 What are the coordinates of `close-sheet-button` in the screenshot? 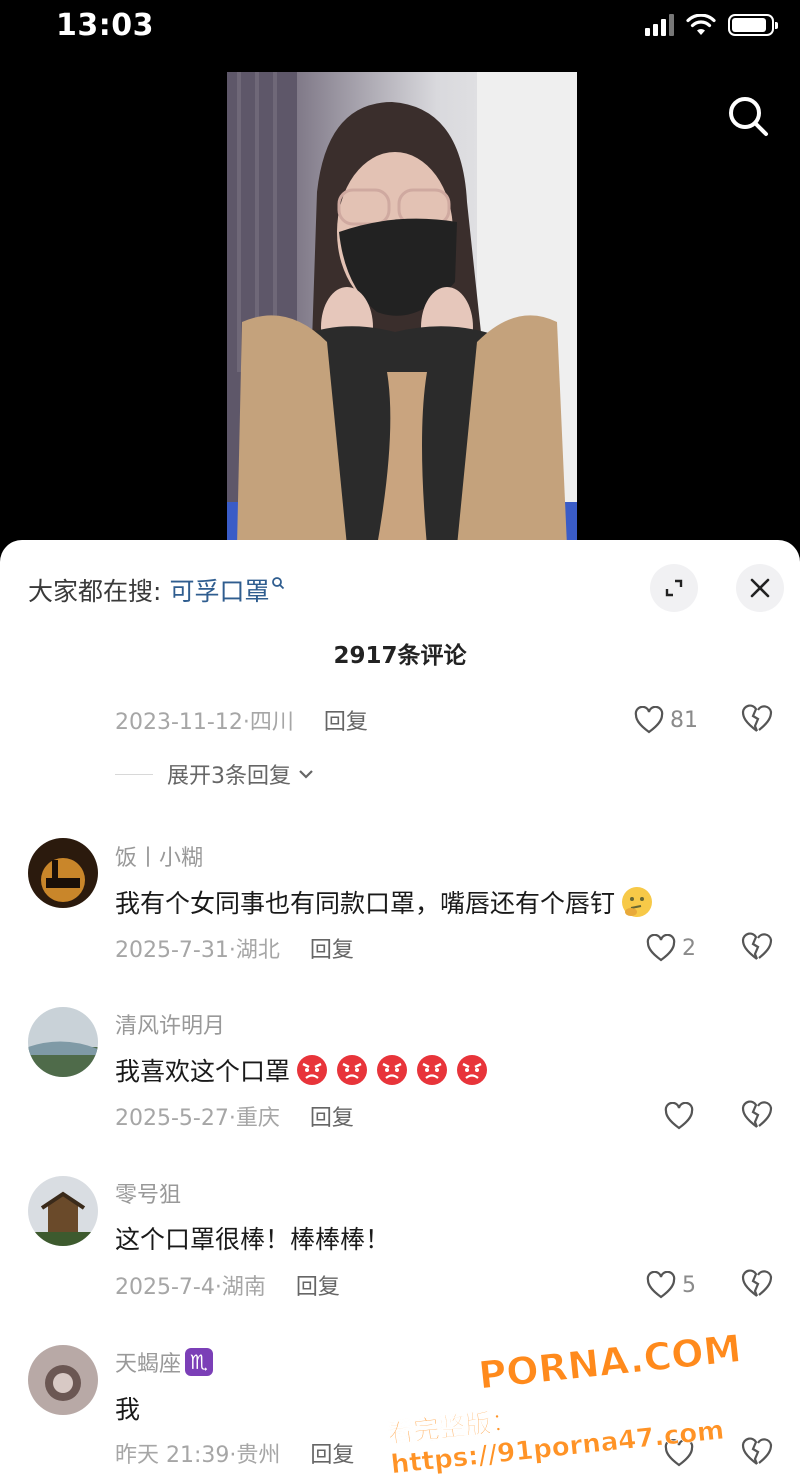 It's located at (760, 588).